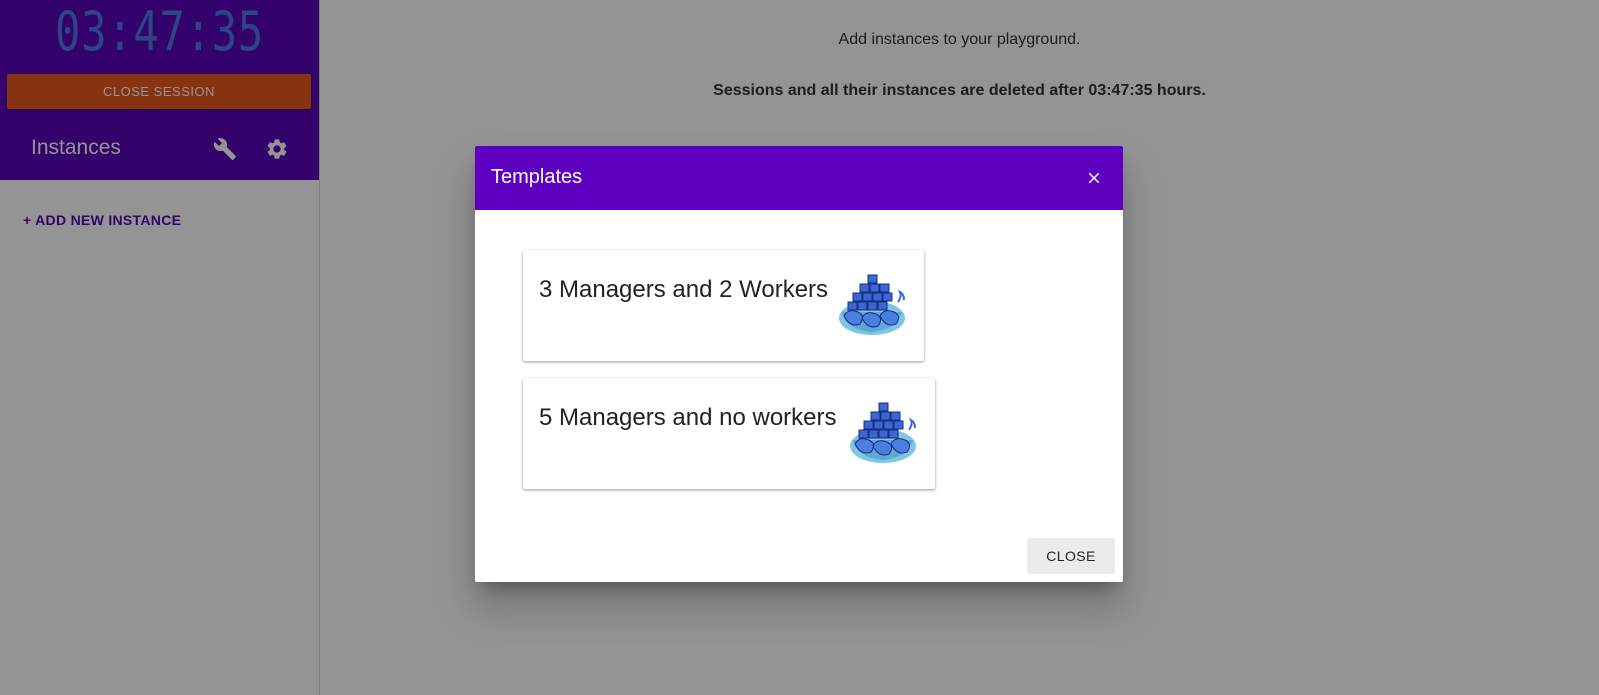 The height and width of the screenshot is (695, 1599). Describe the element at coordinates (723, 305) in the screenshot. I see `template-card-3-managers-2-workers: 3 Managers and 2 Workers` at that location.